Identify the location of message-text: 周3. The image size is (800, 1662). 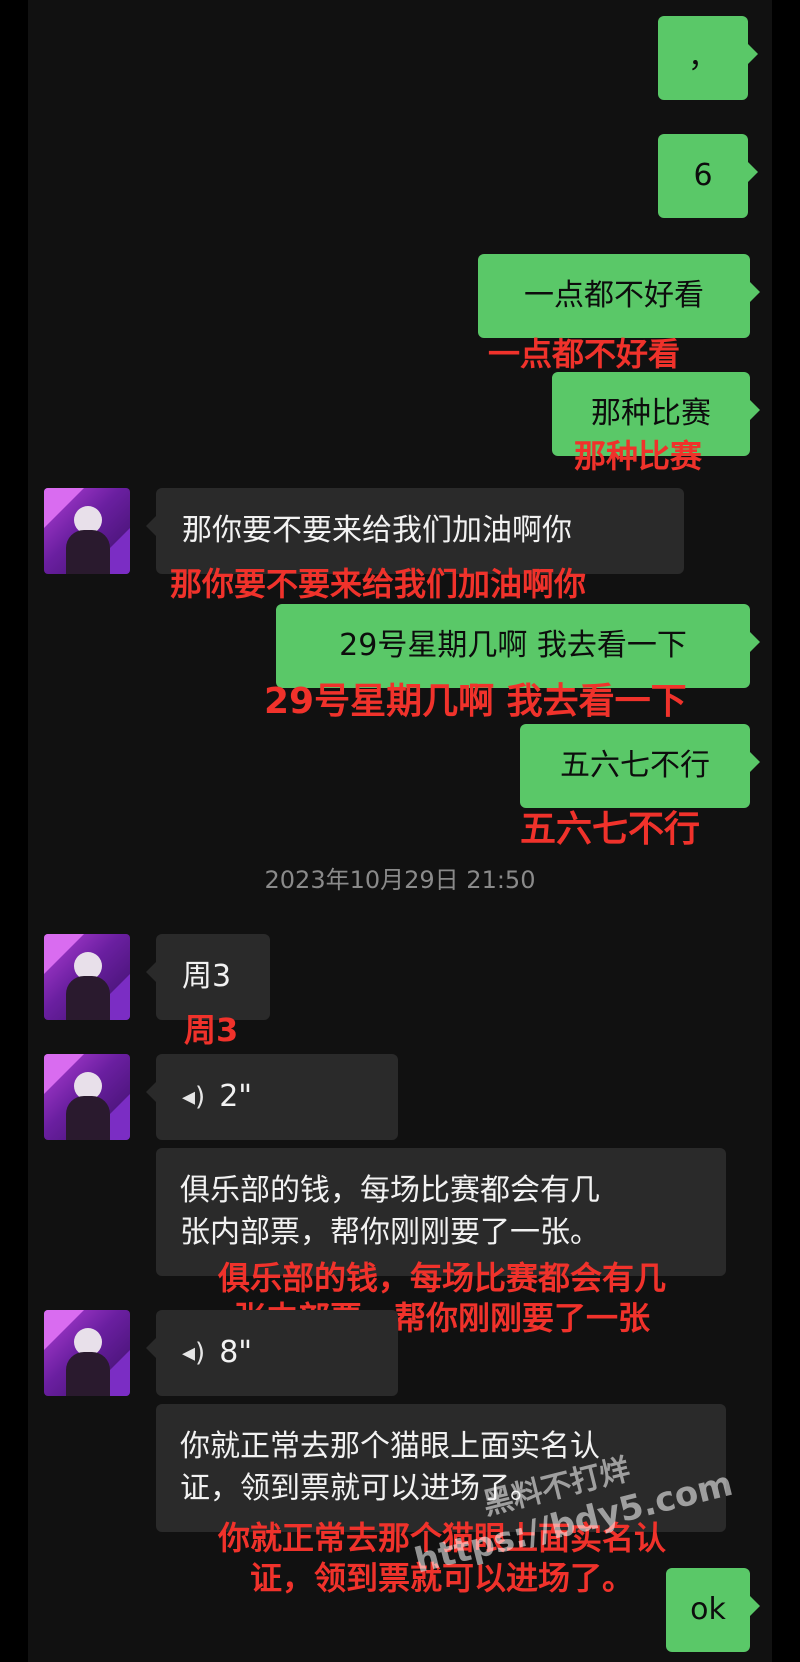
(207, 976).